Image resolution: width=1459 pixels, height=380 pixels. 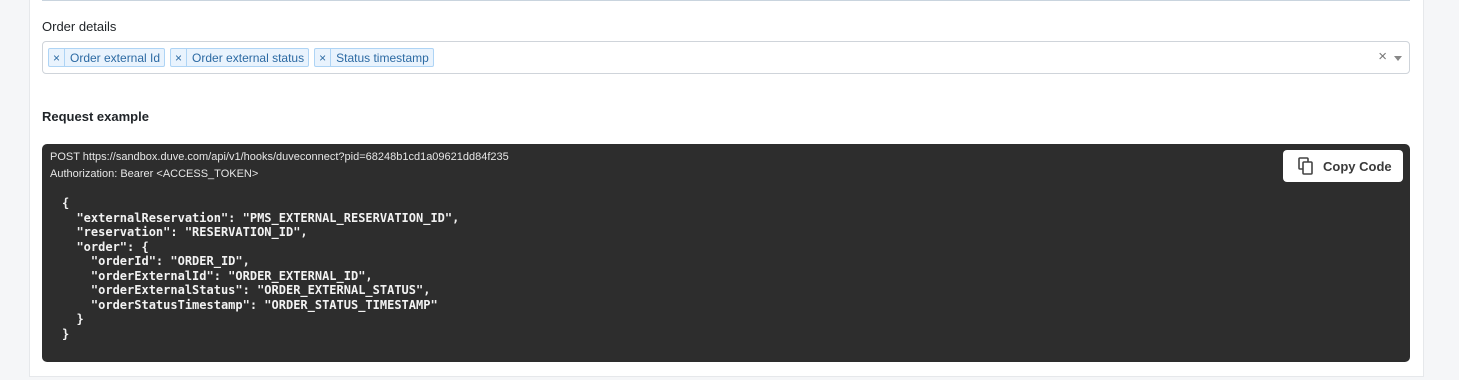 I want to click on tag-label: Order external Id, so click(x=115, y=57).